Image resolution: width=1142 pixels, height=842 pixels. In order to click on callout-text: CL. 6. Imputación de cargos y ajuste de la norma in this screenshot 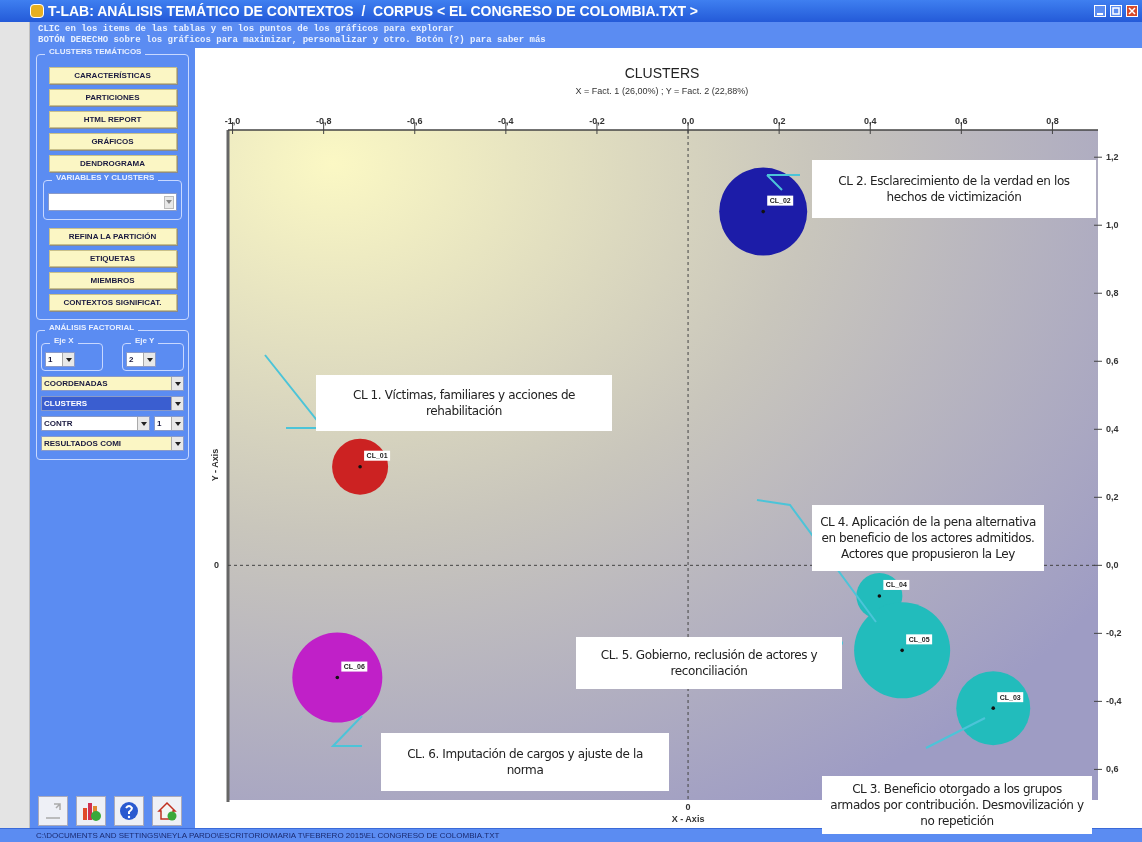, I will do `click(525, 762)`.